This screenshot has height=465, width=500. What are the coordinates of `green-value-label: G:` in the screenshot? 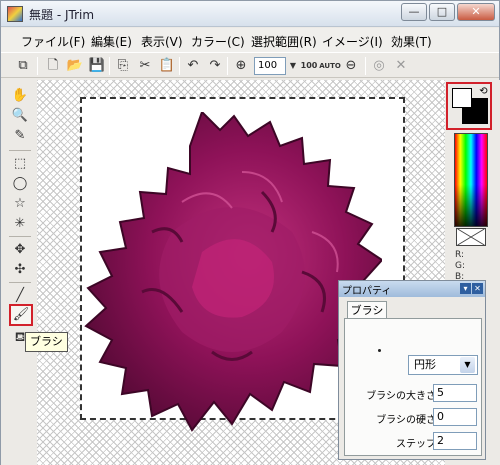 It's located at (460, 266).